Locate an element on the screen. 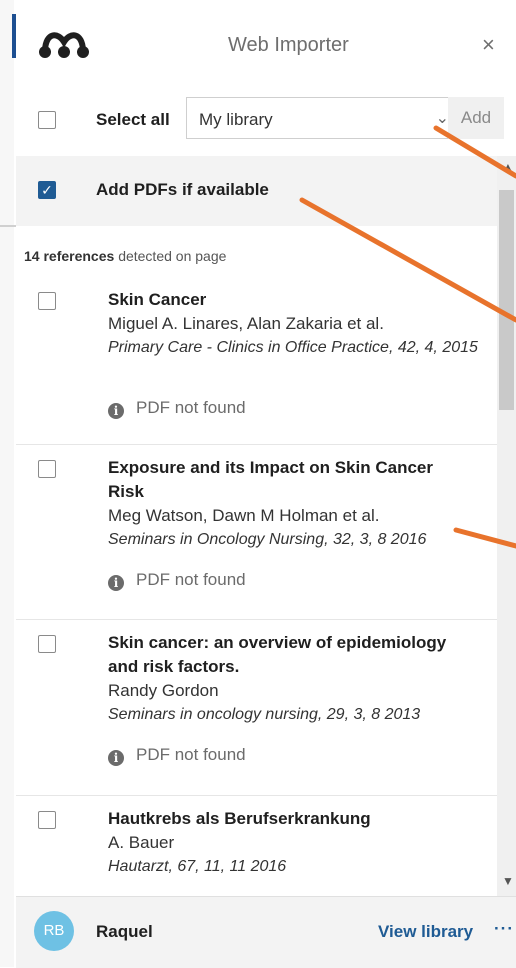  reference-title: Hautkrebs als Berufserkrankung is located at coordinates (239, 818).